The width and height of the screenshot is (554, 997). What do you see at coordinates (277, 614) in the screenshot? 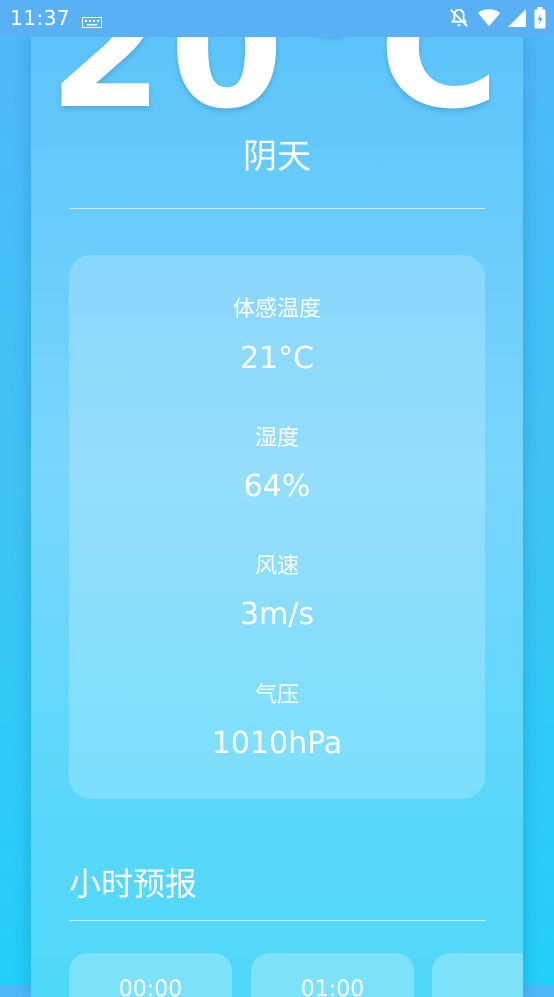
I see `wind-speed-value: 3m/s` at bounding box center [277, 614].